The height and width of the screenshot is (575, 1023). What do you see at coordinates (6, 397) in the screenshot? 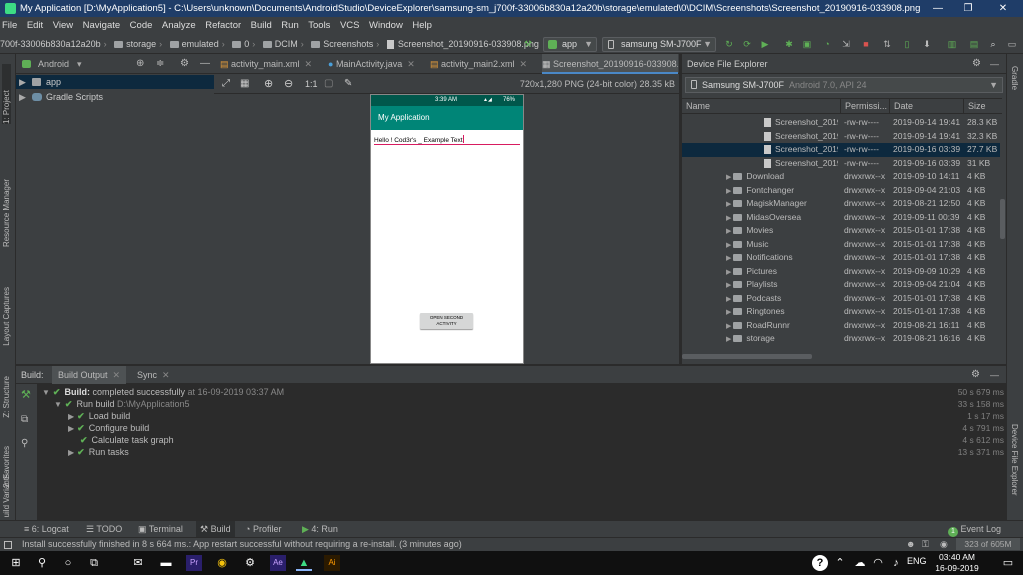
I see `tab-structure: Z: Structure` at bounding box center [6, 397].